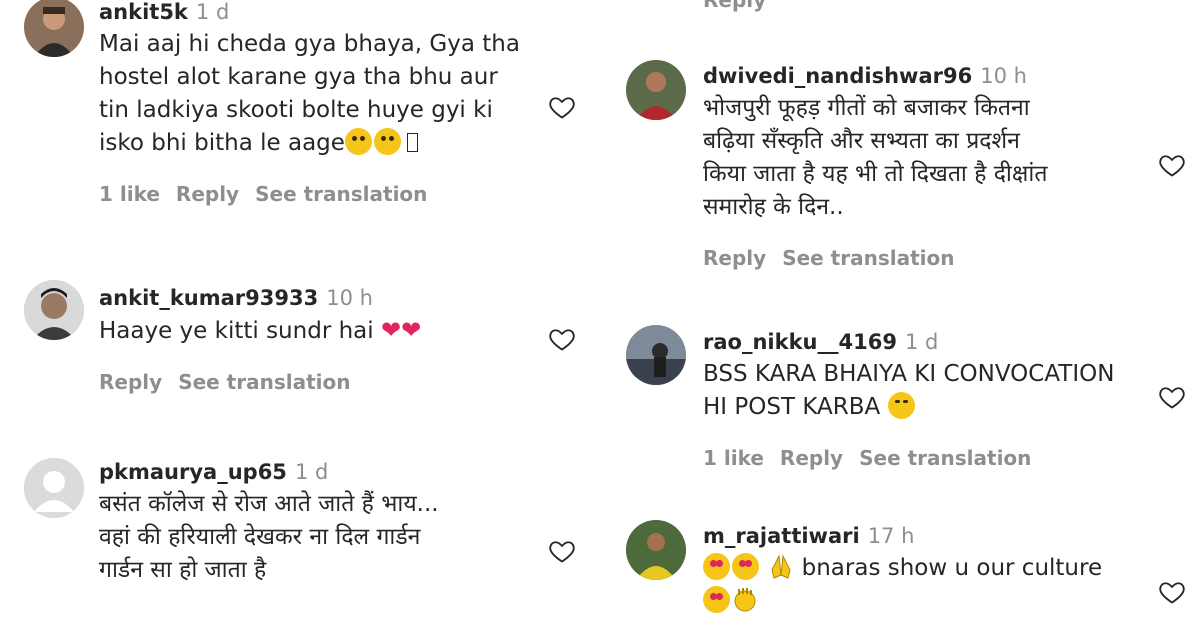 Image resolution: width=1200 pixels, height=628 pixels. I want to click on comment-line: bnaras show u our culture, so click(902, 568).